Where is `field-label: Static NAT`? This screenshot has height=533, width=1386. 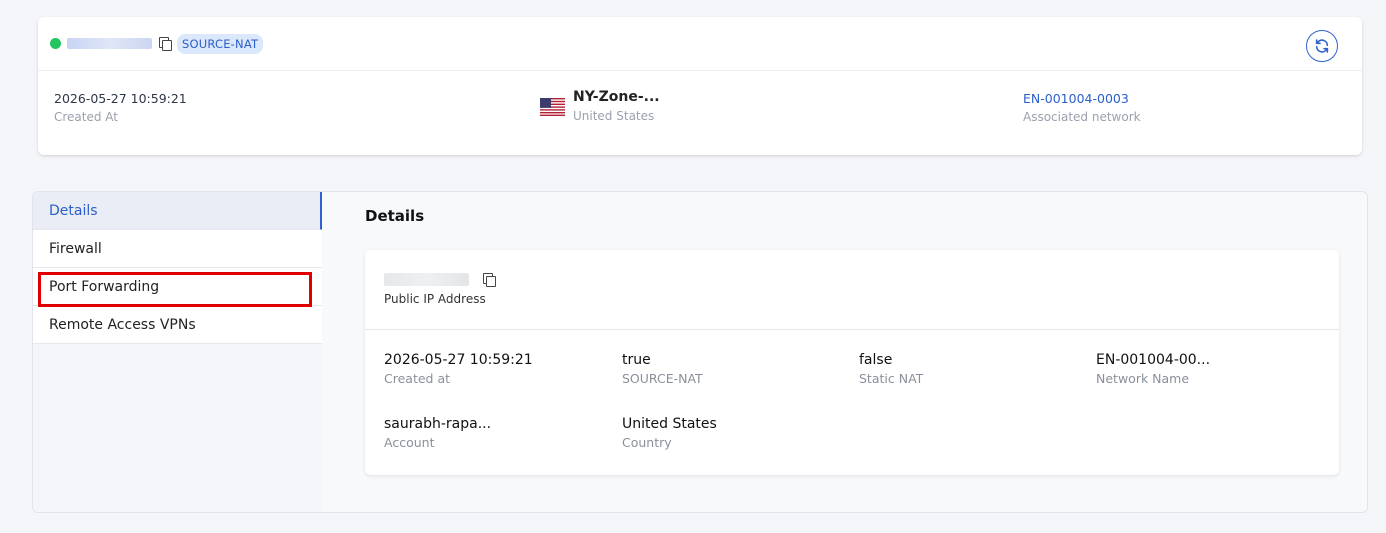
field-label: Static NAT is located at coordinates (891, 378).